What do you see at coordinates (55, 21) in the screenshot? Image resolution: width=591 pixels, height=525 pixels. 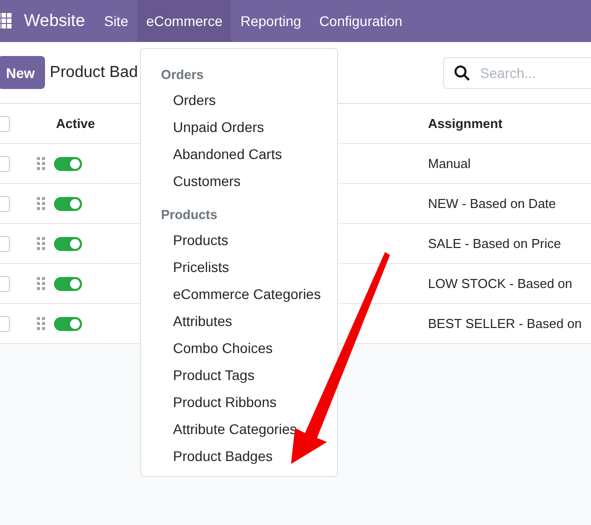 I see `app-name: Website` at bounding box center [55, 21].